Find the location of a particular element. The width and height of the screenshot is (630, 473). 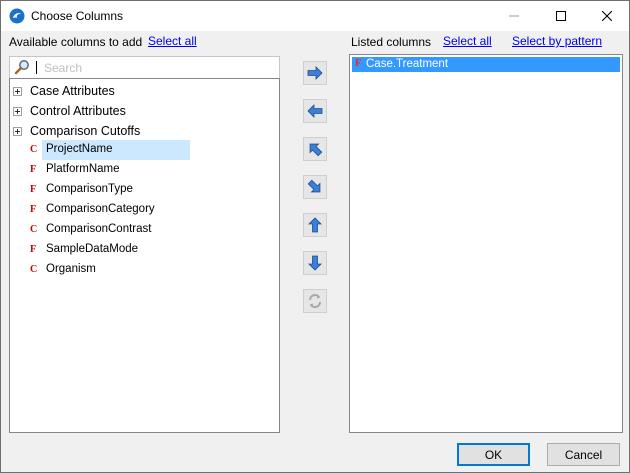

listed-item-case-treatment: F Case.Treatment is located at coordinates (486, 64).